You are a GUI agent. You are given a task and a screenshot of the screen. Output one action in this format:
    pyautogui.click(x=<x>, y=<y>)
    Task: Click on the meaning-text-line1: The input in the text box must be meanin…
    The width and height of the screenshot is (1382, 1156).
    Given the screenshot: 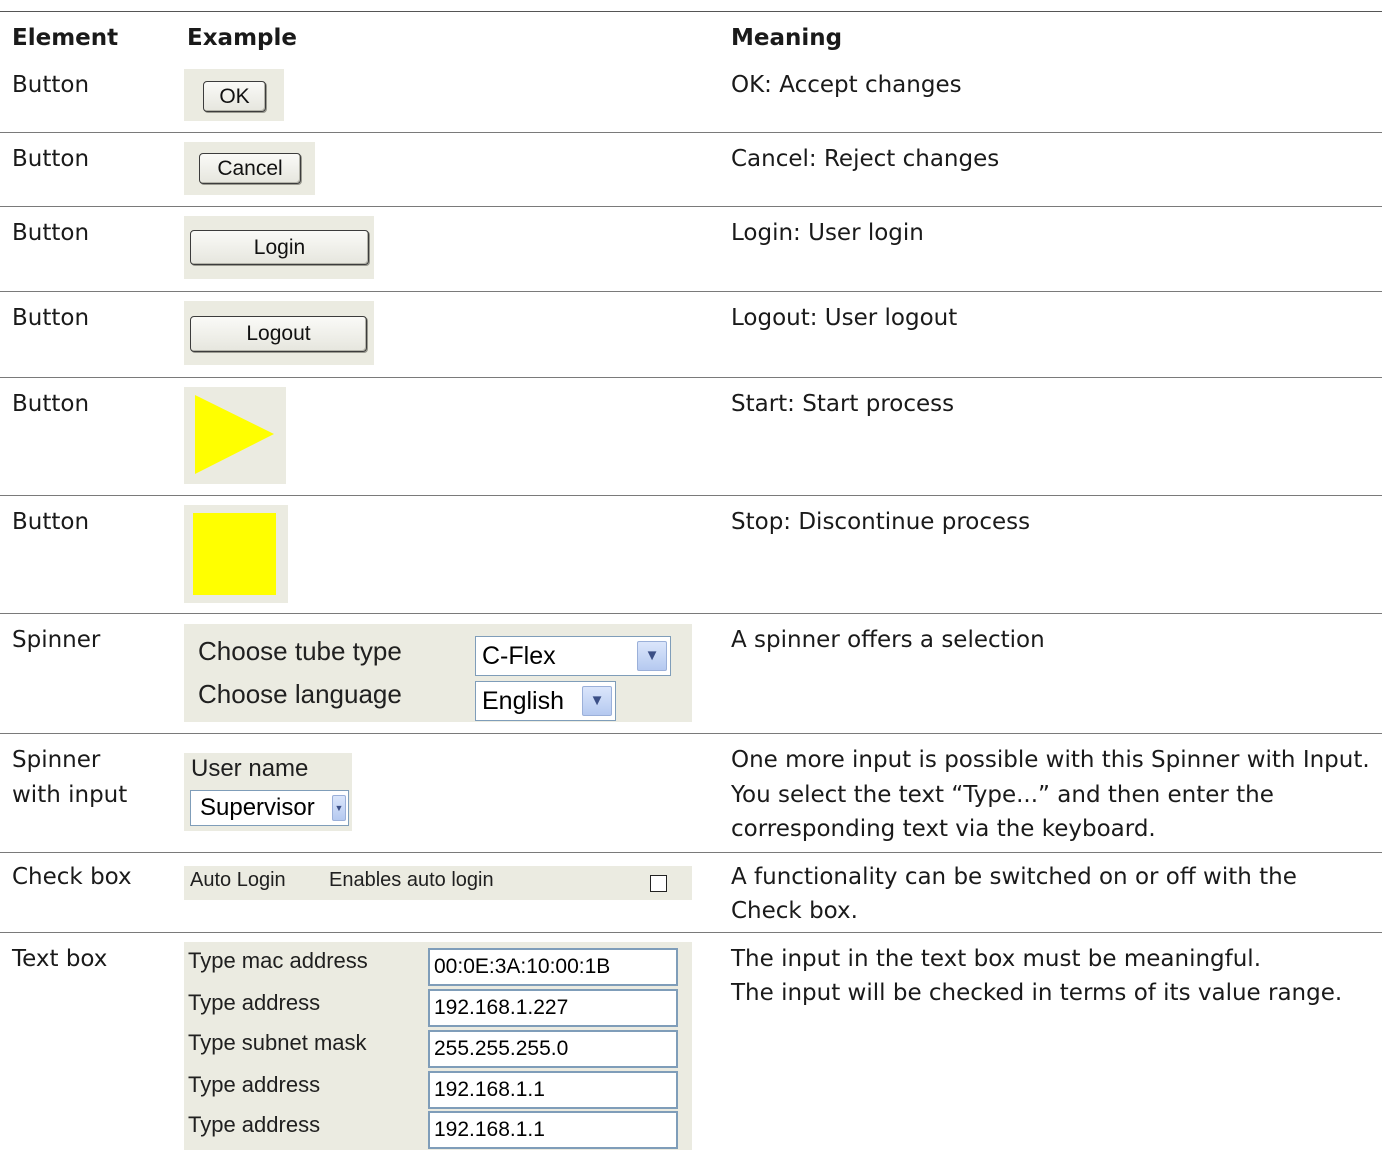 What is the action you would take?
    pyautogui.click(x=996, y=959)
    